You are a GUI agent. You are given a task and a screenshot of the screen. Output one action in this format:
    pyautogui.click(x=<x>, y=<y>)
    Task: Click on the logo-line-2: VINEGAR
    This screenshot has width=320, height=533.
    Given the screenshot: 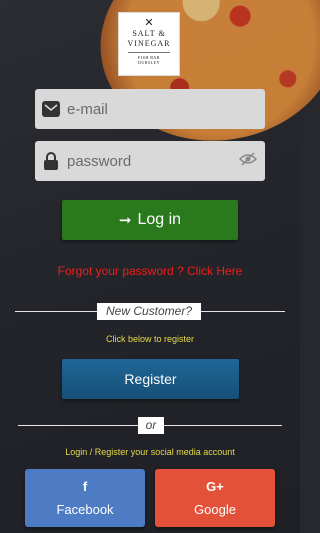 What is the action you would take?
    pyautogui.click(x=149, y=43)
    